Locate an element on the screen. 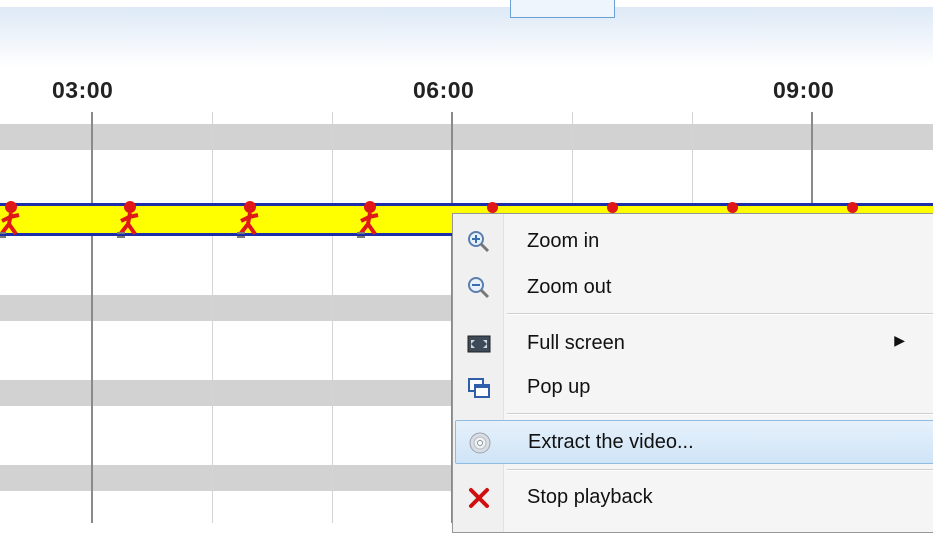  tick-label-0900: 09:00 is located at coordinates (804, 90).